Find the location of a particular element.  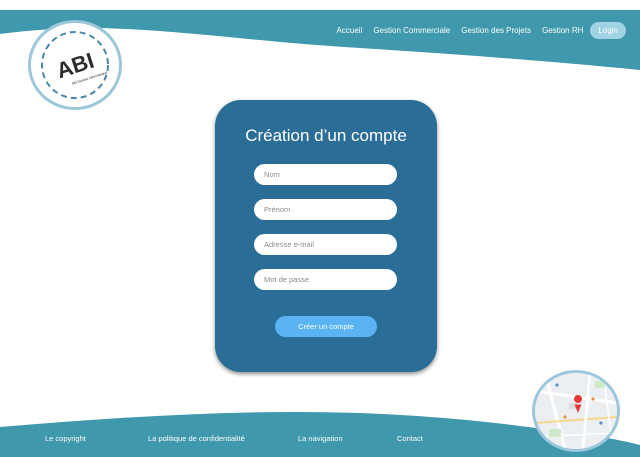

email-field is located at coordinates (325, 244).